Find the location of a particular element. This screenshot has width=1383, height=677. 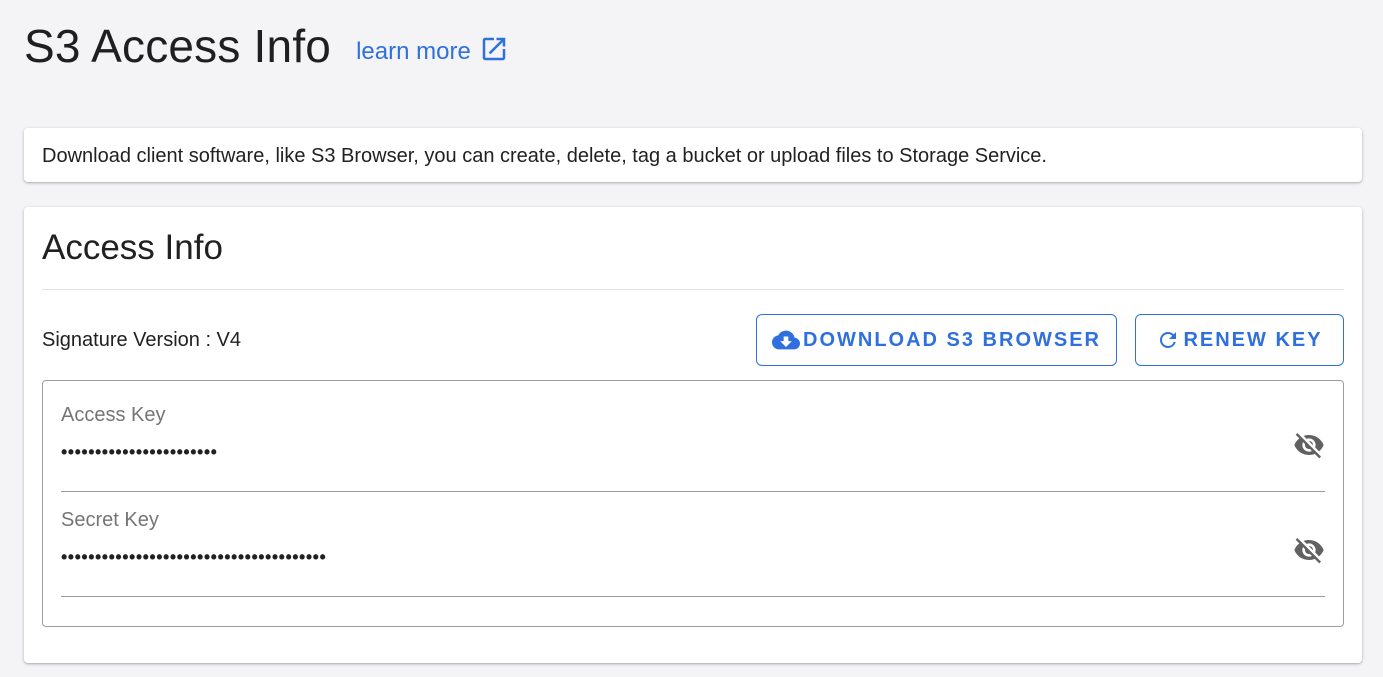

renew-button-label: RENEW KEY is located at coordinates (1253, 339).